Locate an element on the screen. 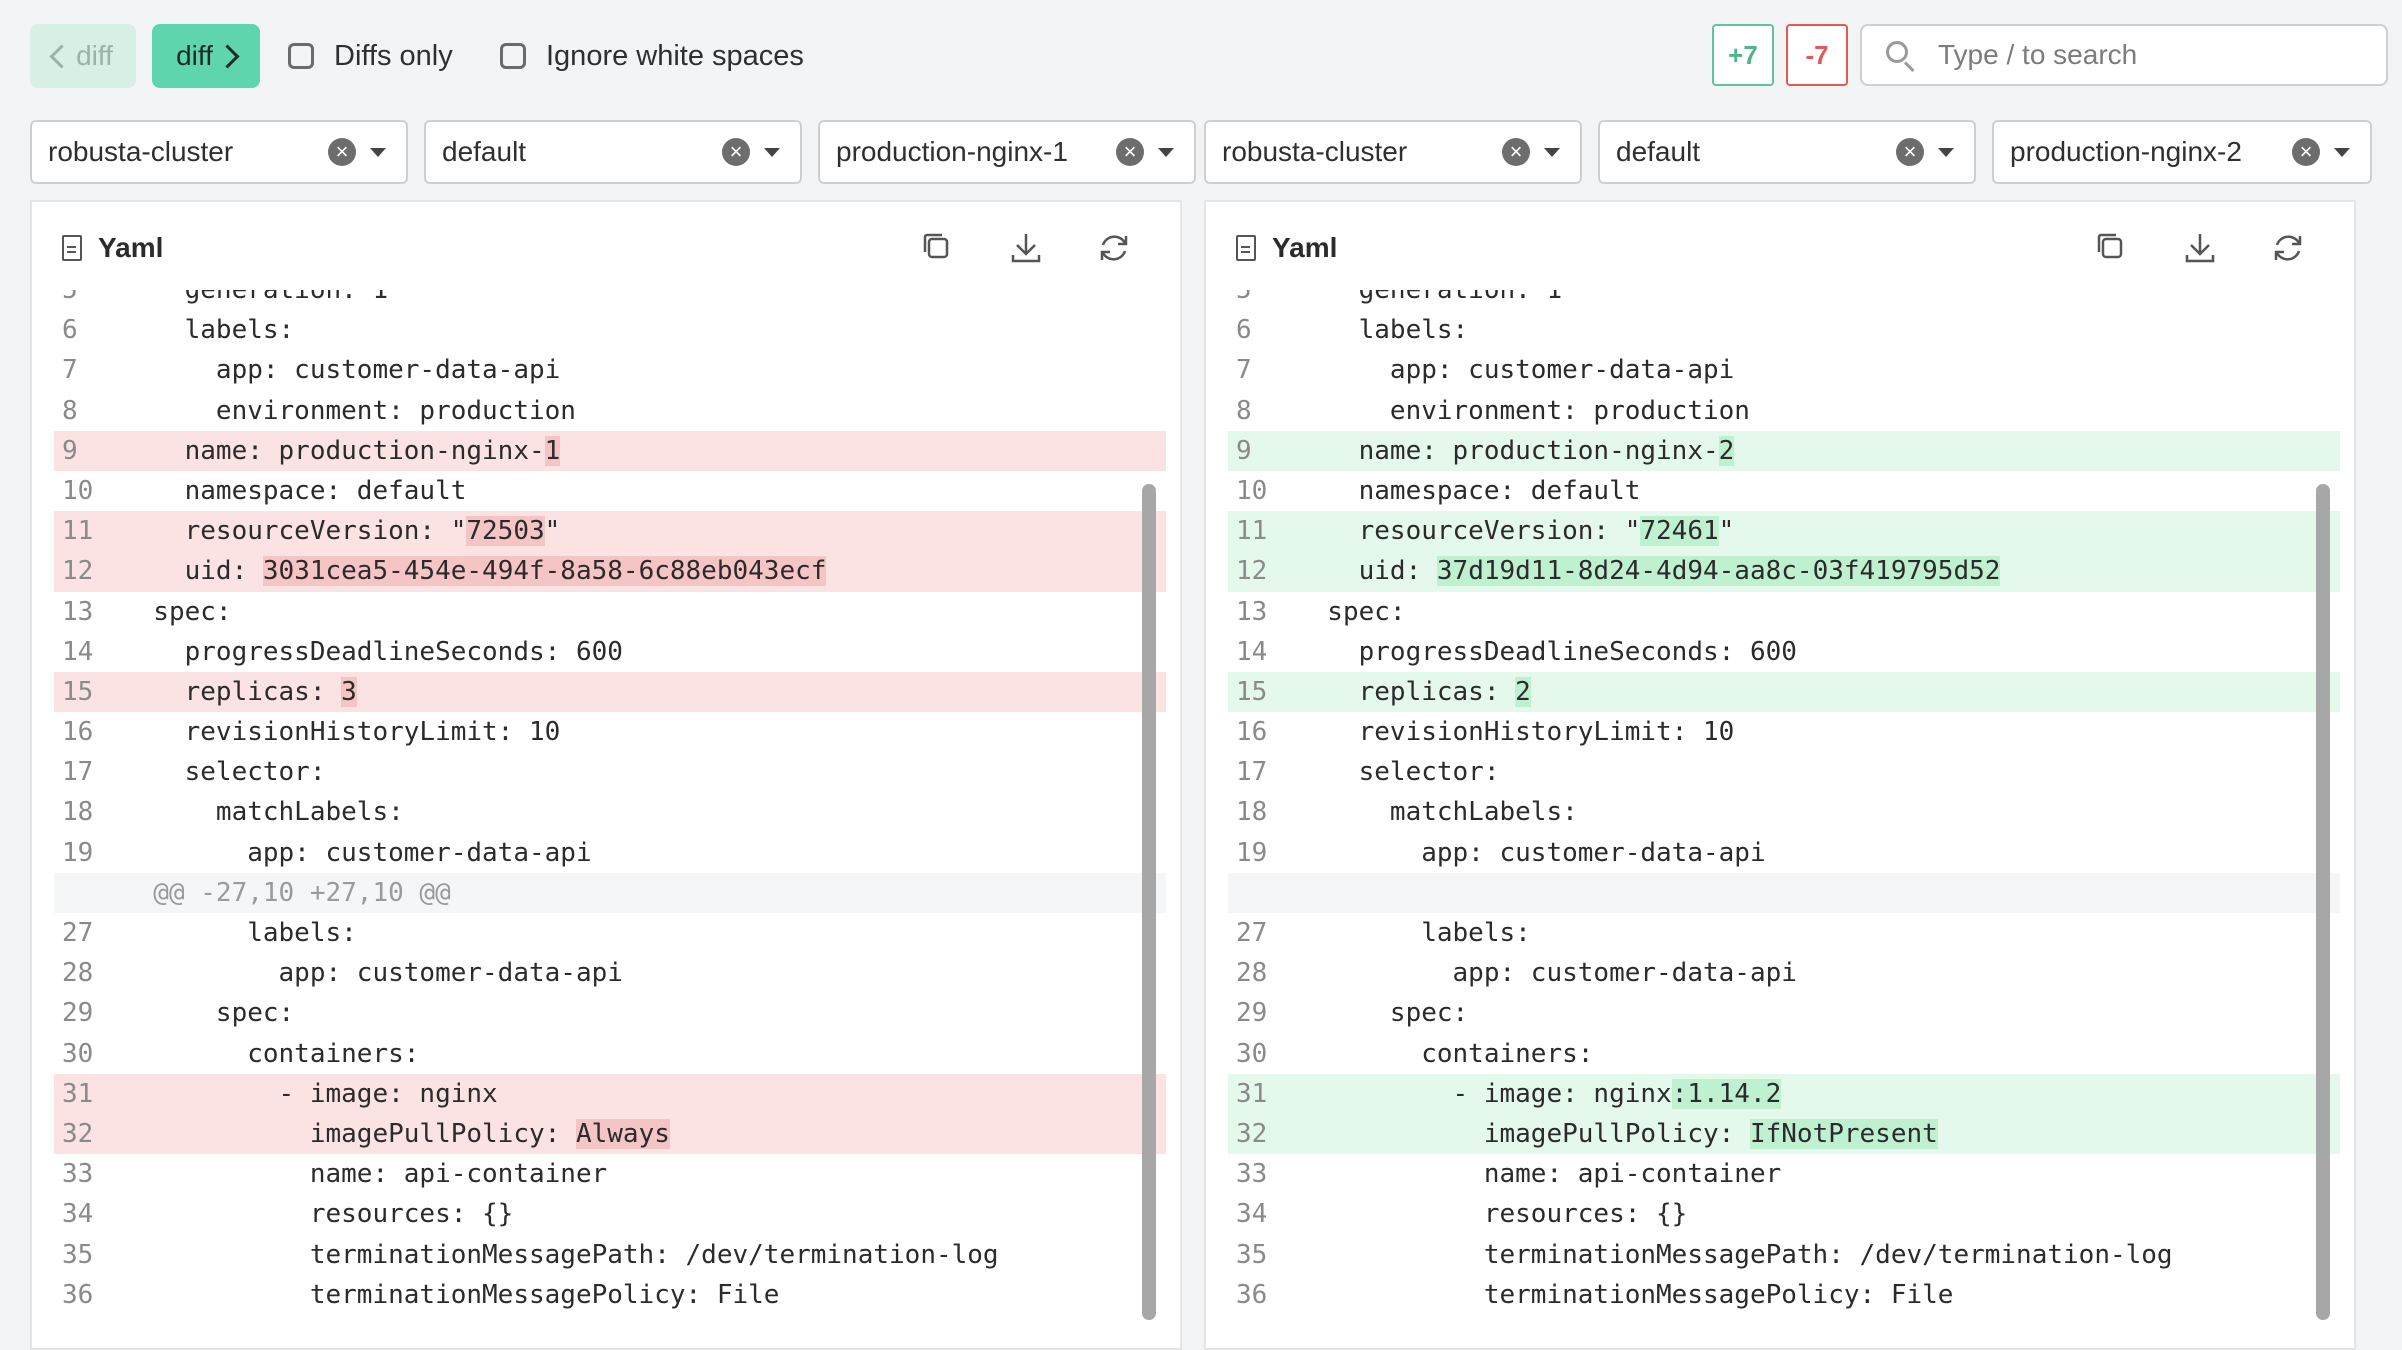  ignore-whitespace-box is located at coordinates (513, 56).